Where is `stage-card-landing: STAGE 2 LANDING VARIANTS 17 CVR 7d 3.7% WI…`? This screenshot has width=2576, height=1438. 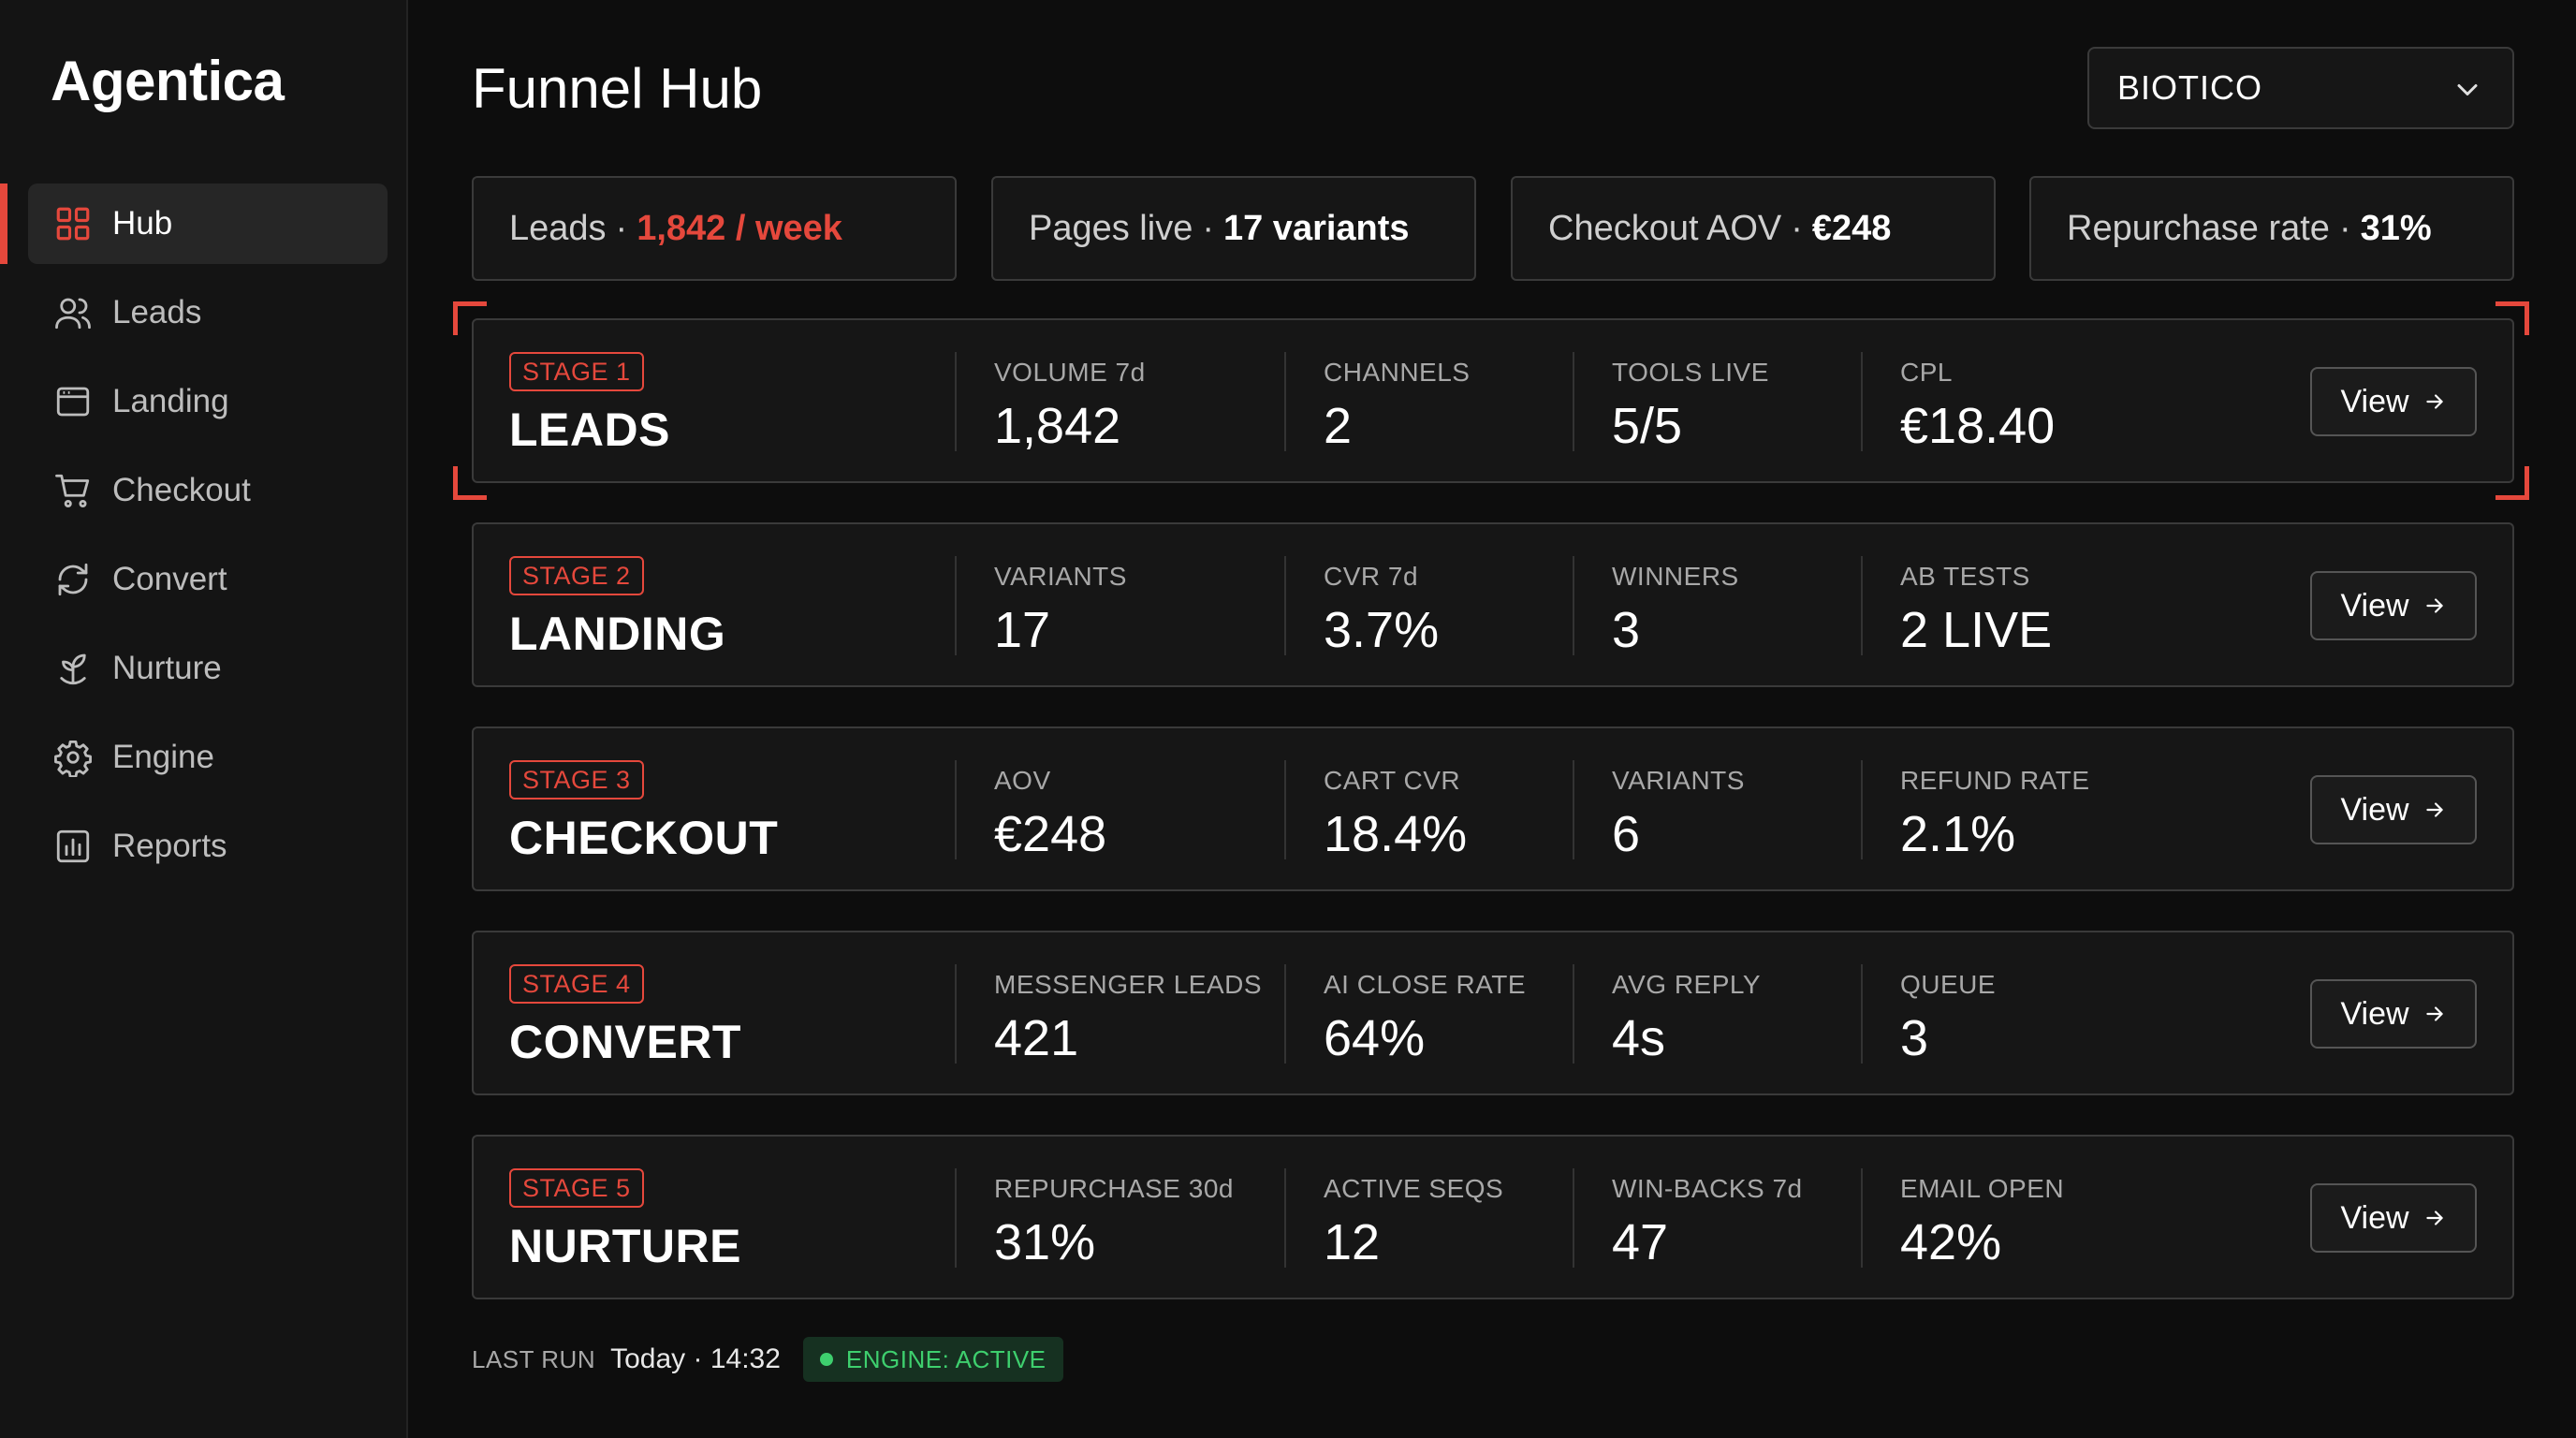
stage-card-landing: STAGE 2 LANDING VARIANTS 17 CVR 7d 3.7% WI… is located at coordinates (1493, 604).